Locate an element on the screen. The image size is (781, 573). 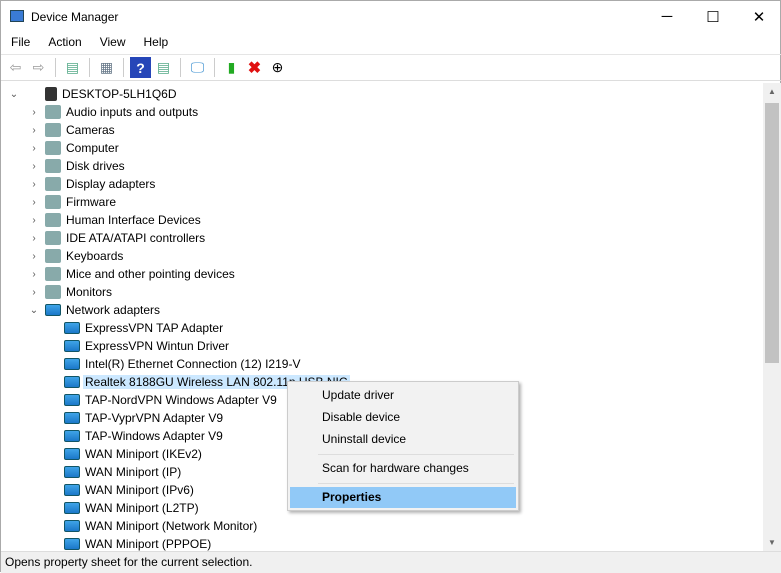
action-pane-icon: ▤ is located at coordinates (163, 67).